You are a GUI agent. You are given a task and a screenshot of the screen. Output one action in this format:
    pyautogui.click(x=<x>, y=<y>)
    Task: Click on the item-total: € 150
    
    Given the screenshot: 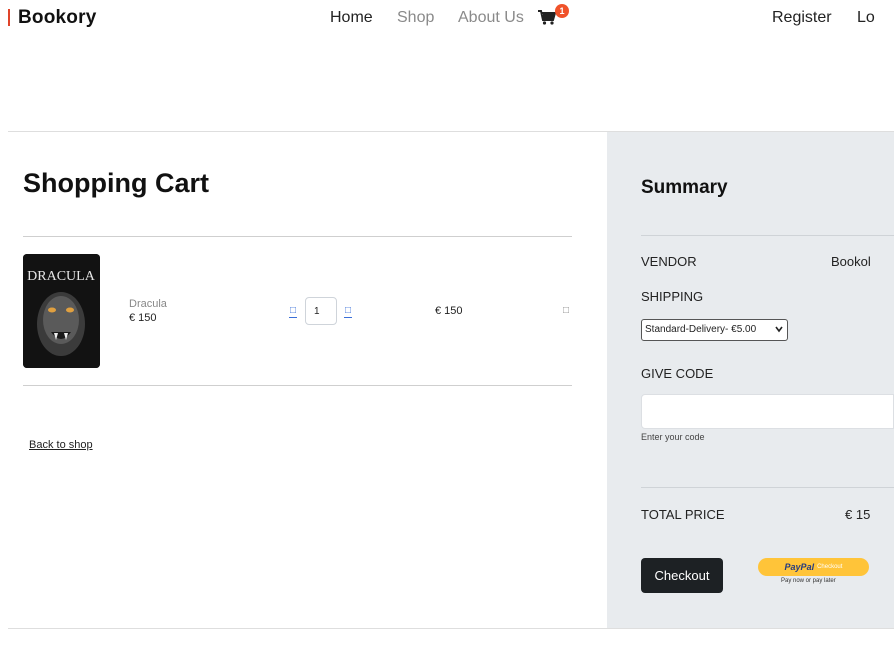 What is the action you would take?
    pyautogui.click(x=449, y=311)
    